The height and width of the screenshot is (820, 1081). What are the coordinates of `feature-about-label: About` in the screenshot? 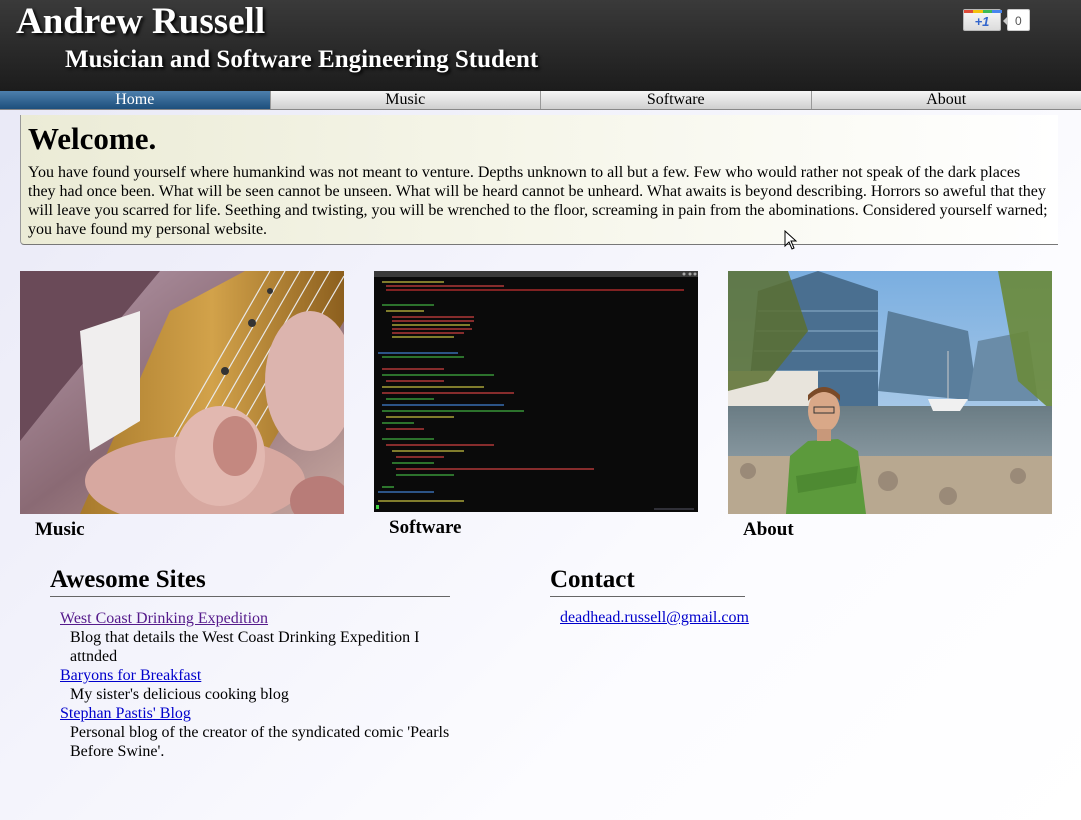 It's located at (768, 530).